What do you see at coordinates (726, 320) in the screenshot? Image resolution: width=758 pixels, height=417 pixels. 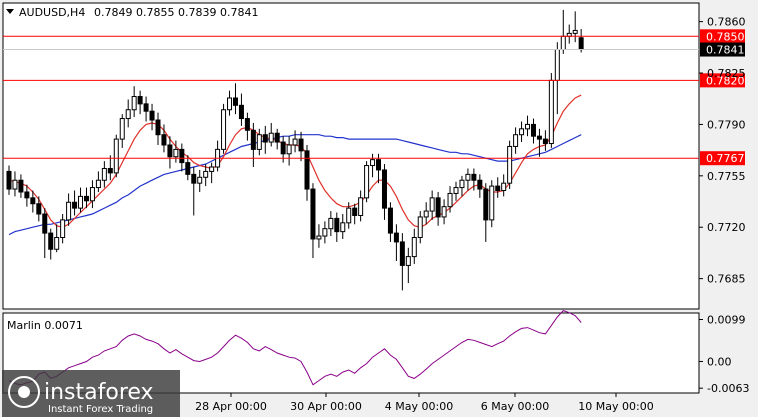 I see `osc-tick-label: 0.0099` at bounding box center [726, 320].